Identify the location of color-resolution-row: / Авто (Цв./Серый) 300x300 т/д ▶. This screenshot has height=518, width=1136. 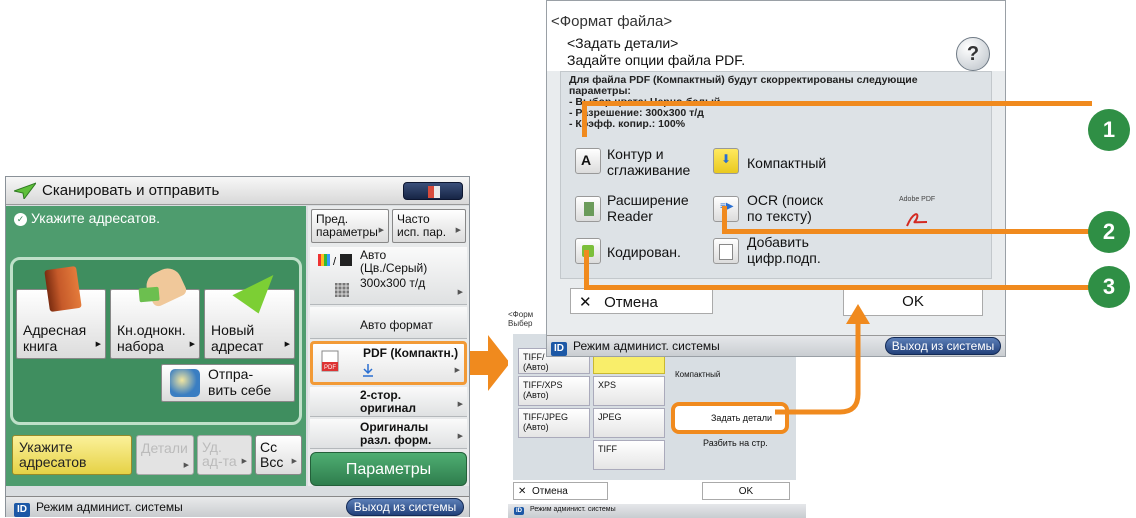
(388, 276).